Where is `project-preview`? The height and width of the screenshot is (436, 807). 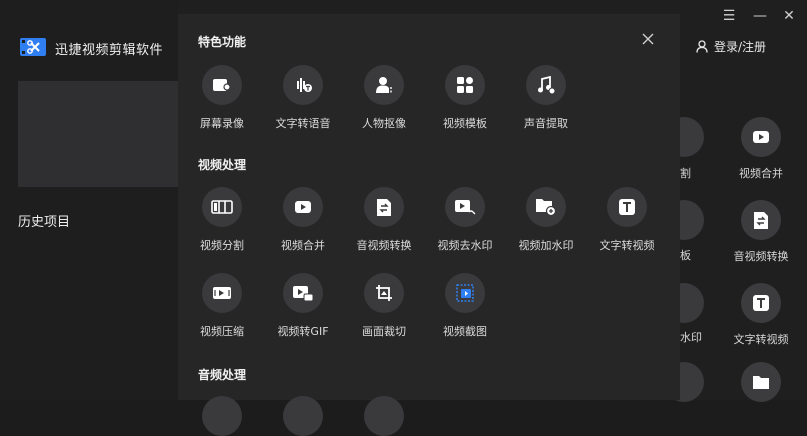 project-preview is located at coordinates (98, 134).